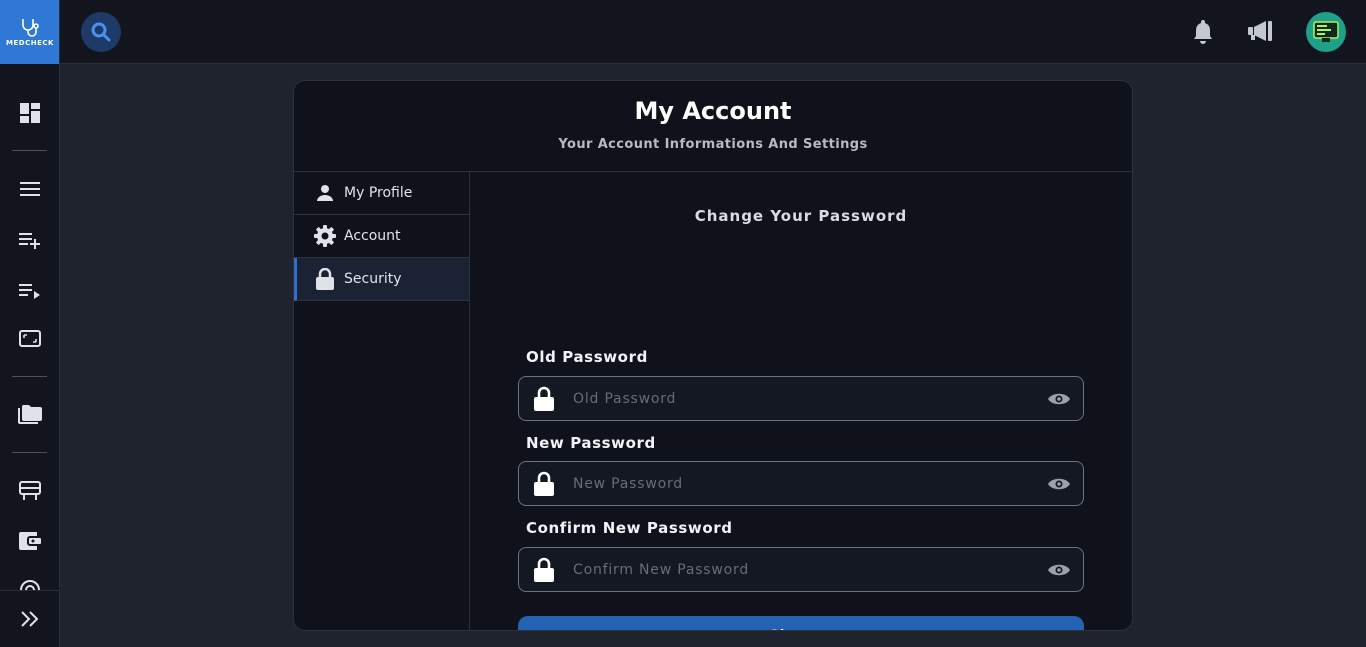  Describe the element at coordinates (382, 401) in the screenshot. I see `settings-tabs: My Profile Account Security` at that location.